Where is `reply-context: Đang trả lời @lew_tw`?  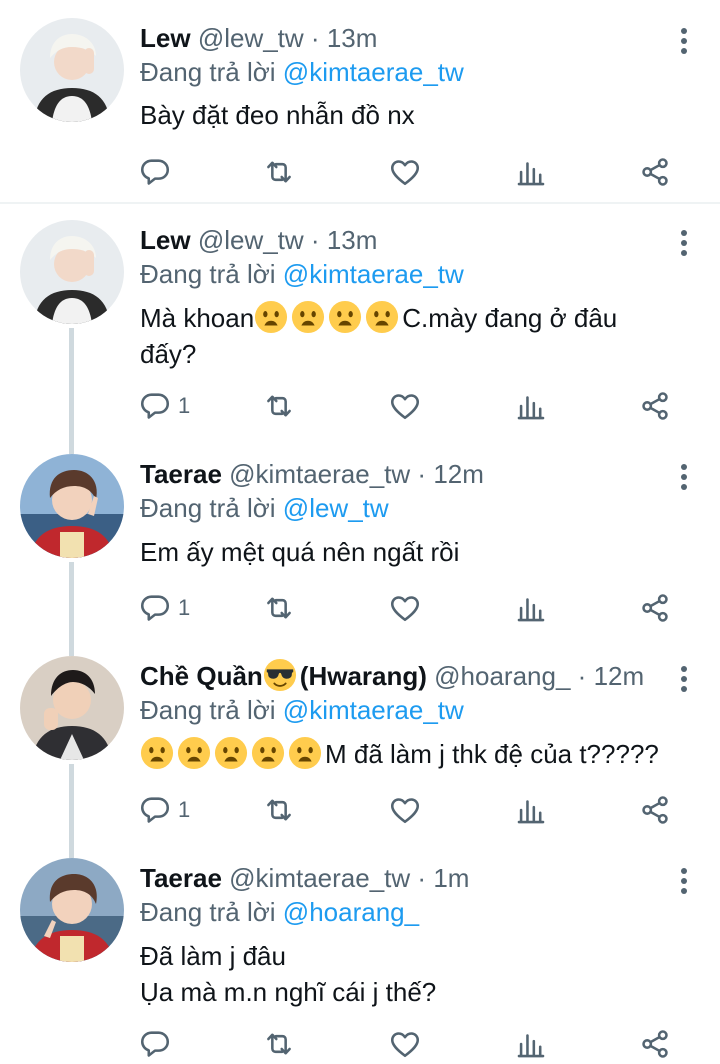 reply-context: Đang trả lời @lew_tw is located at coordinates (264, 508).